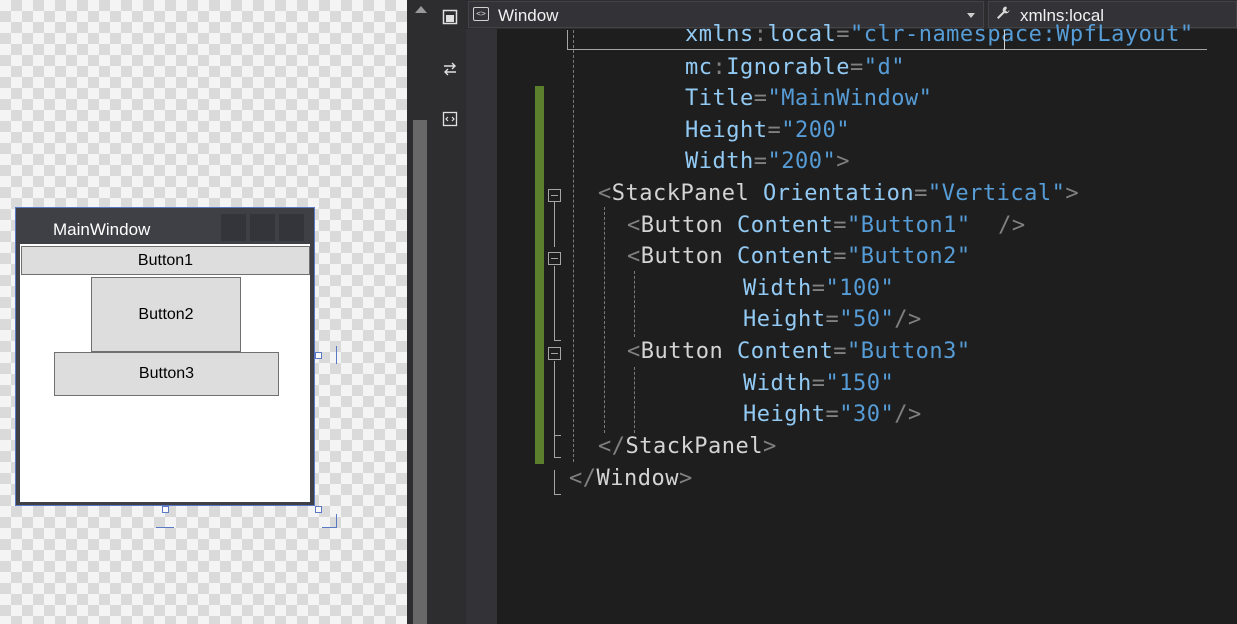 The width and height of the screenshot is (1237, 624). I want to click on code-line-title: Title="MainWindow", so click(808, 99).